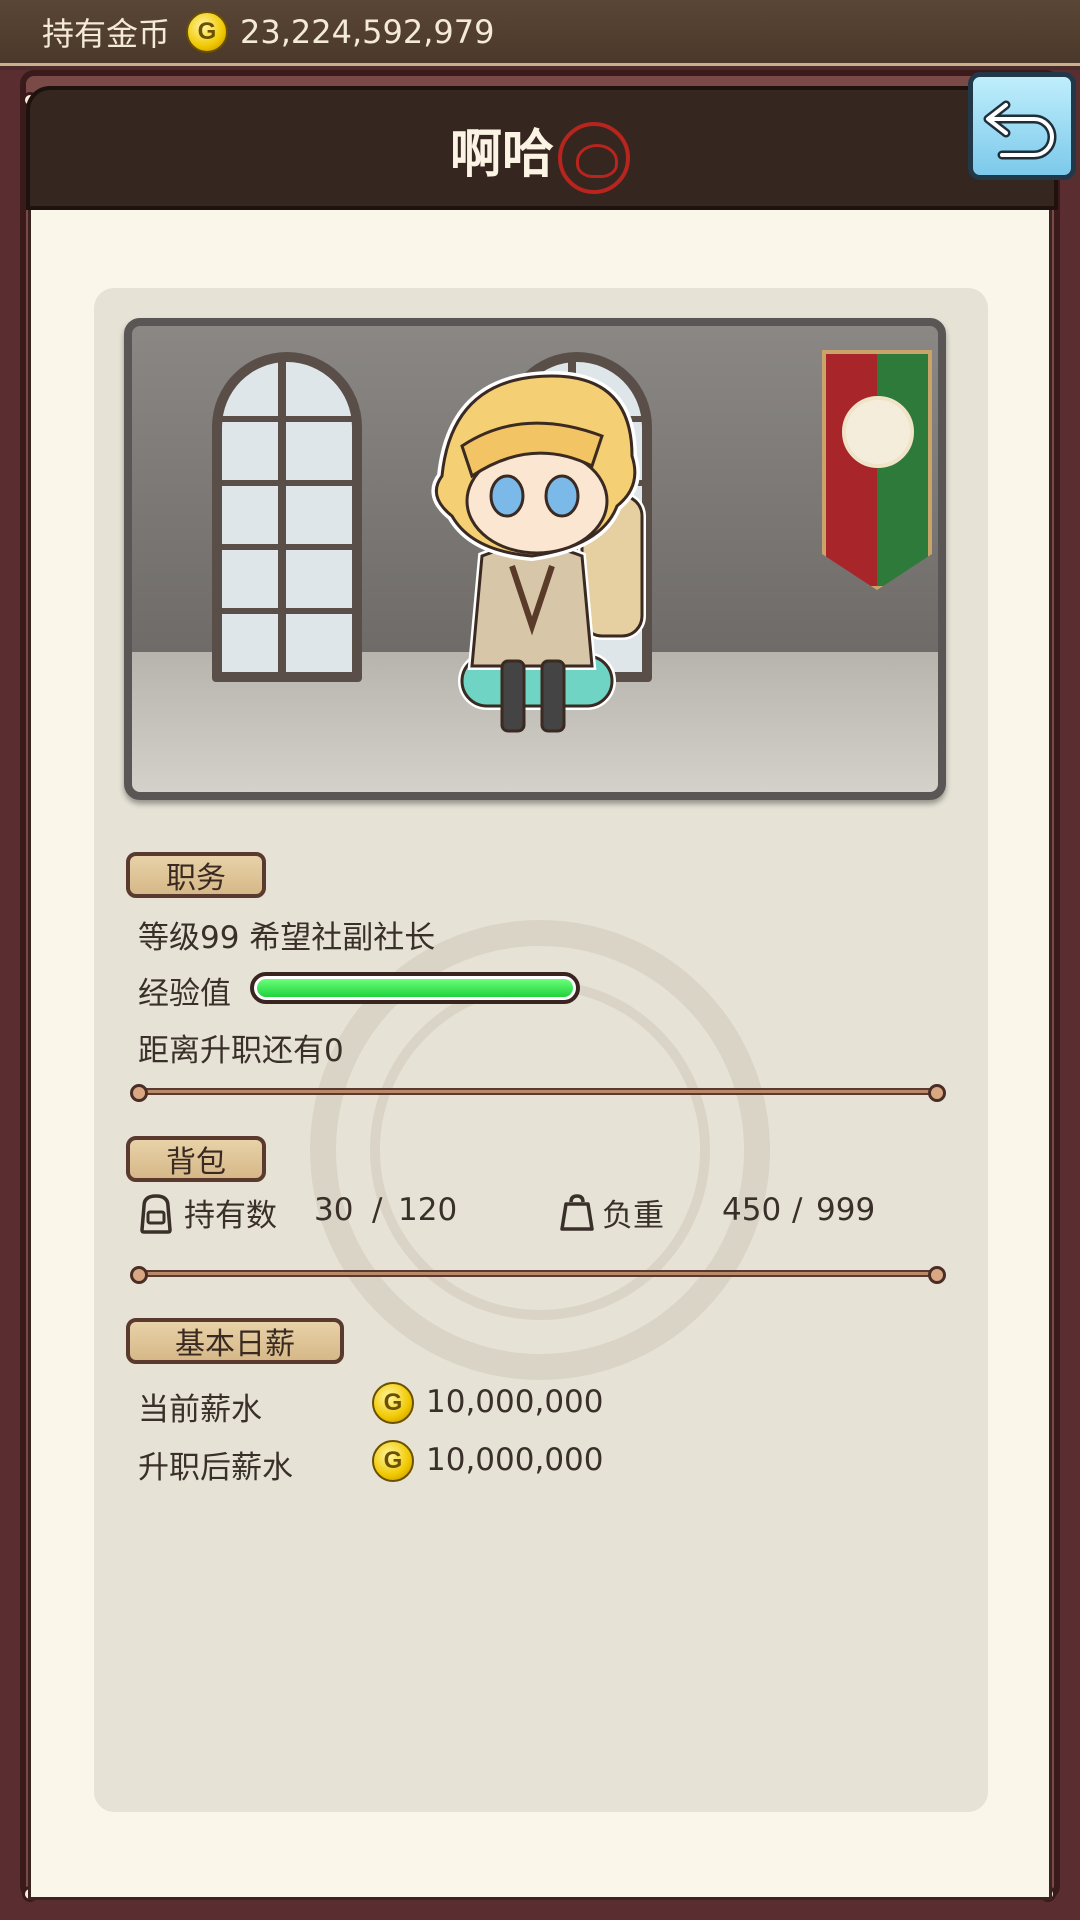 This screenshot has width=1080, height=1920. I want to click on current-salary-value: 10,000,000, so click(515, 1402).